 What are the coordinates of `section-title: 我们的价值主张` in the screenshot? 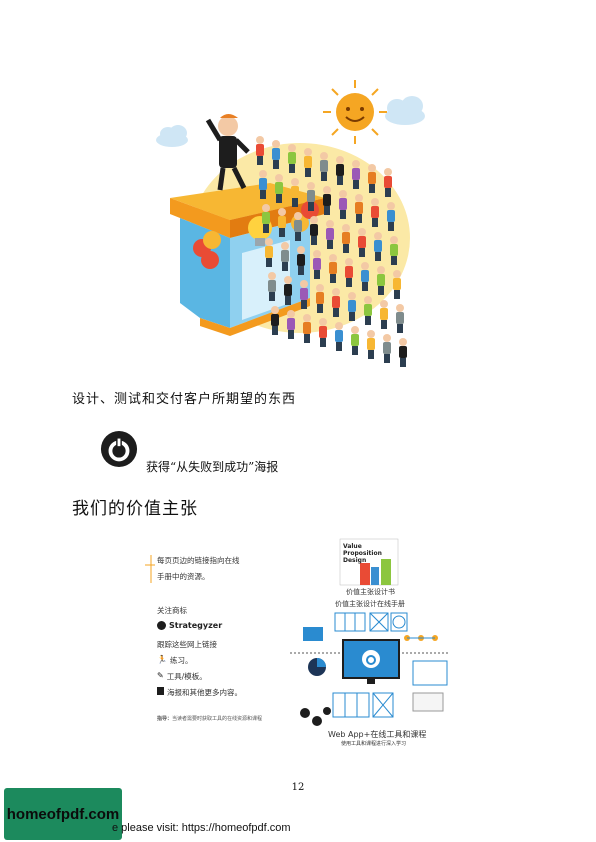 It's located at (135, 509).